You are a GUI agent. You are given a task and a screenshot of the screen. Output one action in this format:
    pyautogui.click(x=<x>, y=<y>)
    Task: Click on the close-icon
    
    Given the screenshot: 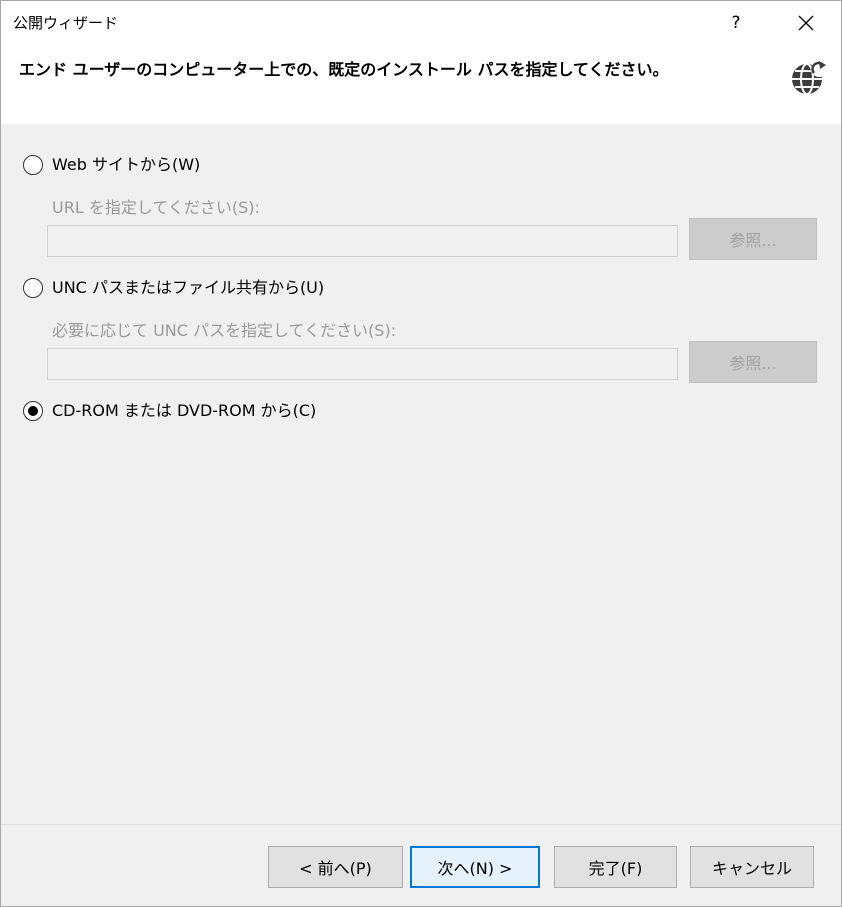 What is the action you would take?
    pyautogui.click(x=806, y=23)
    